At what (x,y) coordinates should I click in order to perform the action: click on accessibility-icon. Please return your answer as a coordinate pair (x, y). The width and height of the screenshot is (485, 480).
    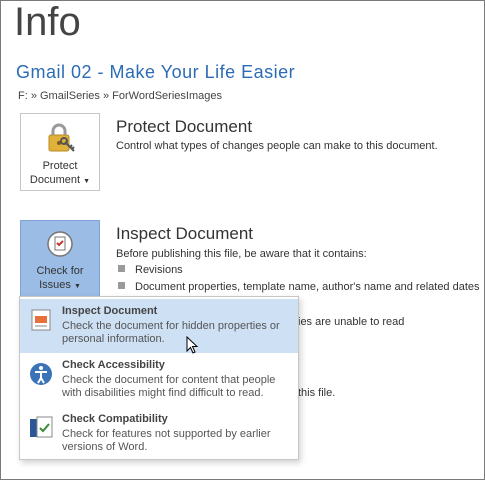
    Looking at the image, I should click on (41, 374).